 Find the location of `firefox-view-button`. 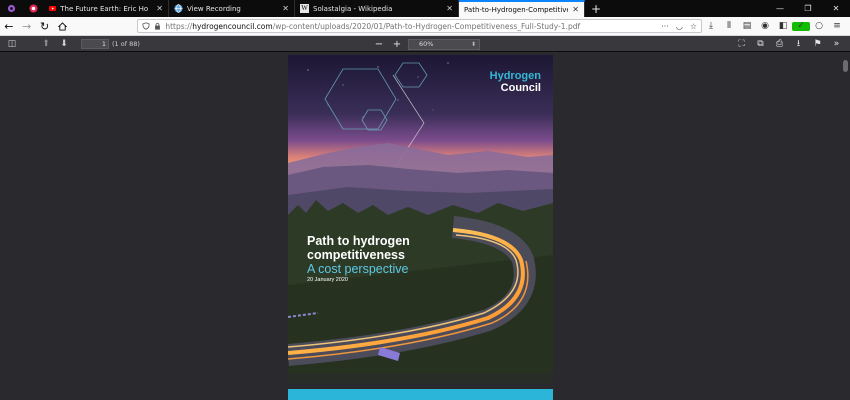

firefox-view-button is located at coordinates (11, 8).